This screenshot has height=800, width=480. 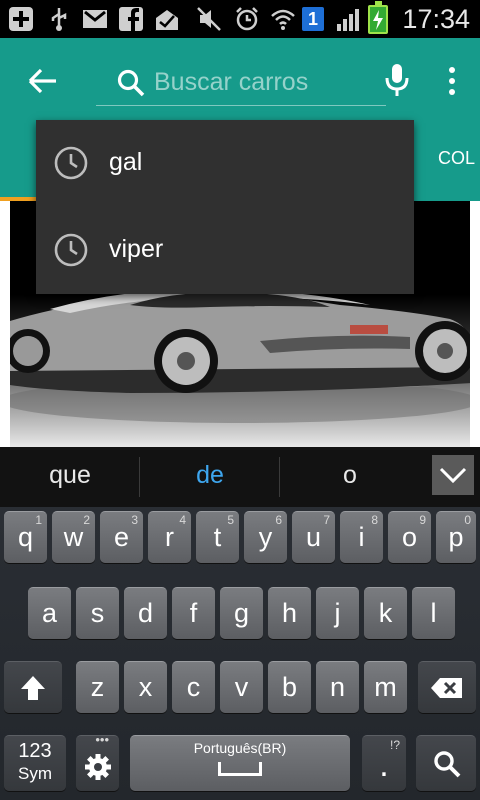 I want to click on mute-icon, so click(x=209, y=19).